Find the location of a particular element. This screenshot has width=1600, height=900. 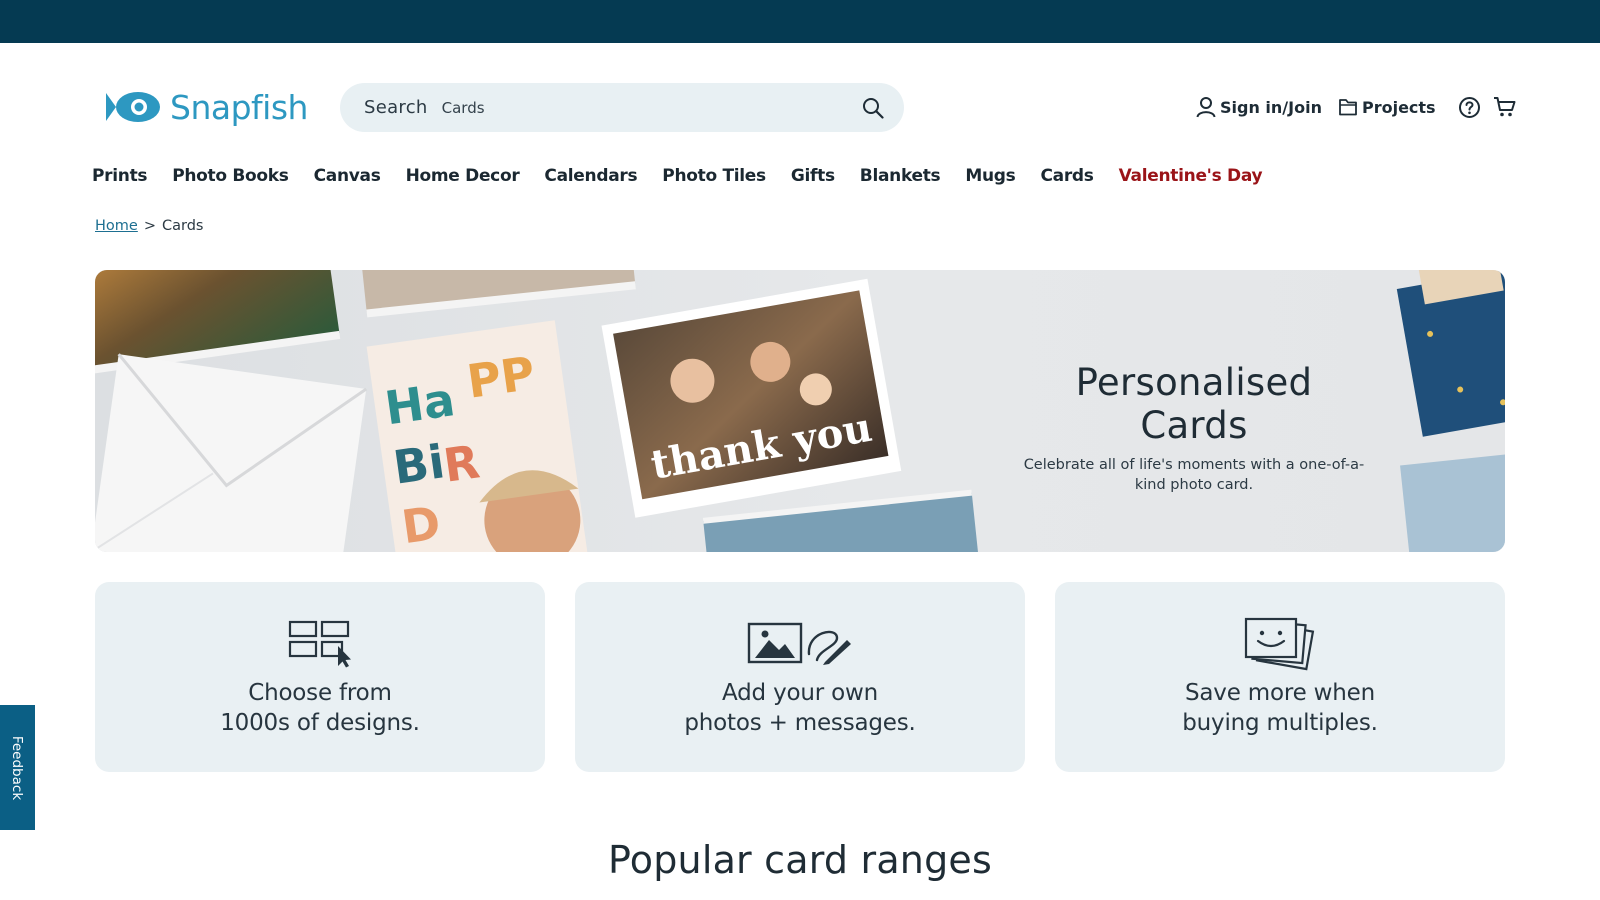

breadcrumb-home-link: Home is located at coordinates (116, 226).